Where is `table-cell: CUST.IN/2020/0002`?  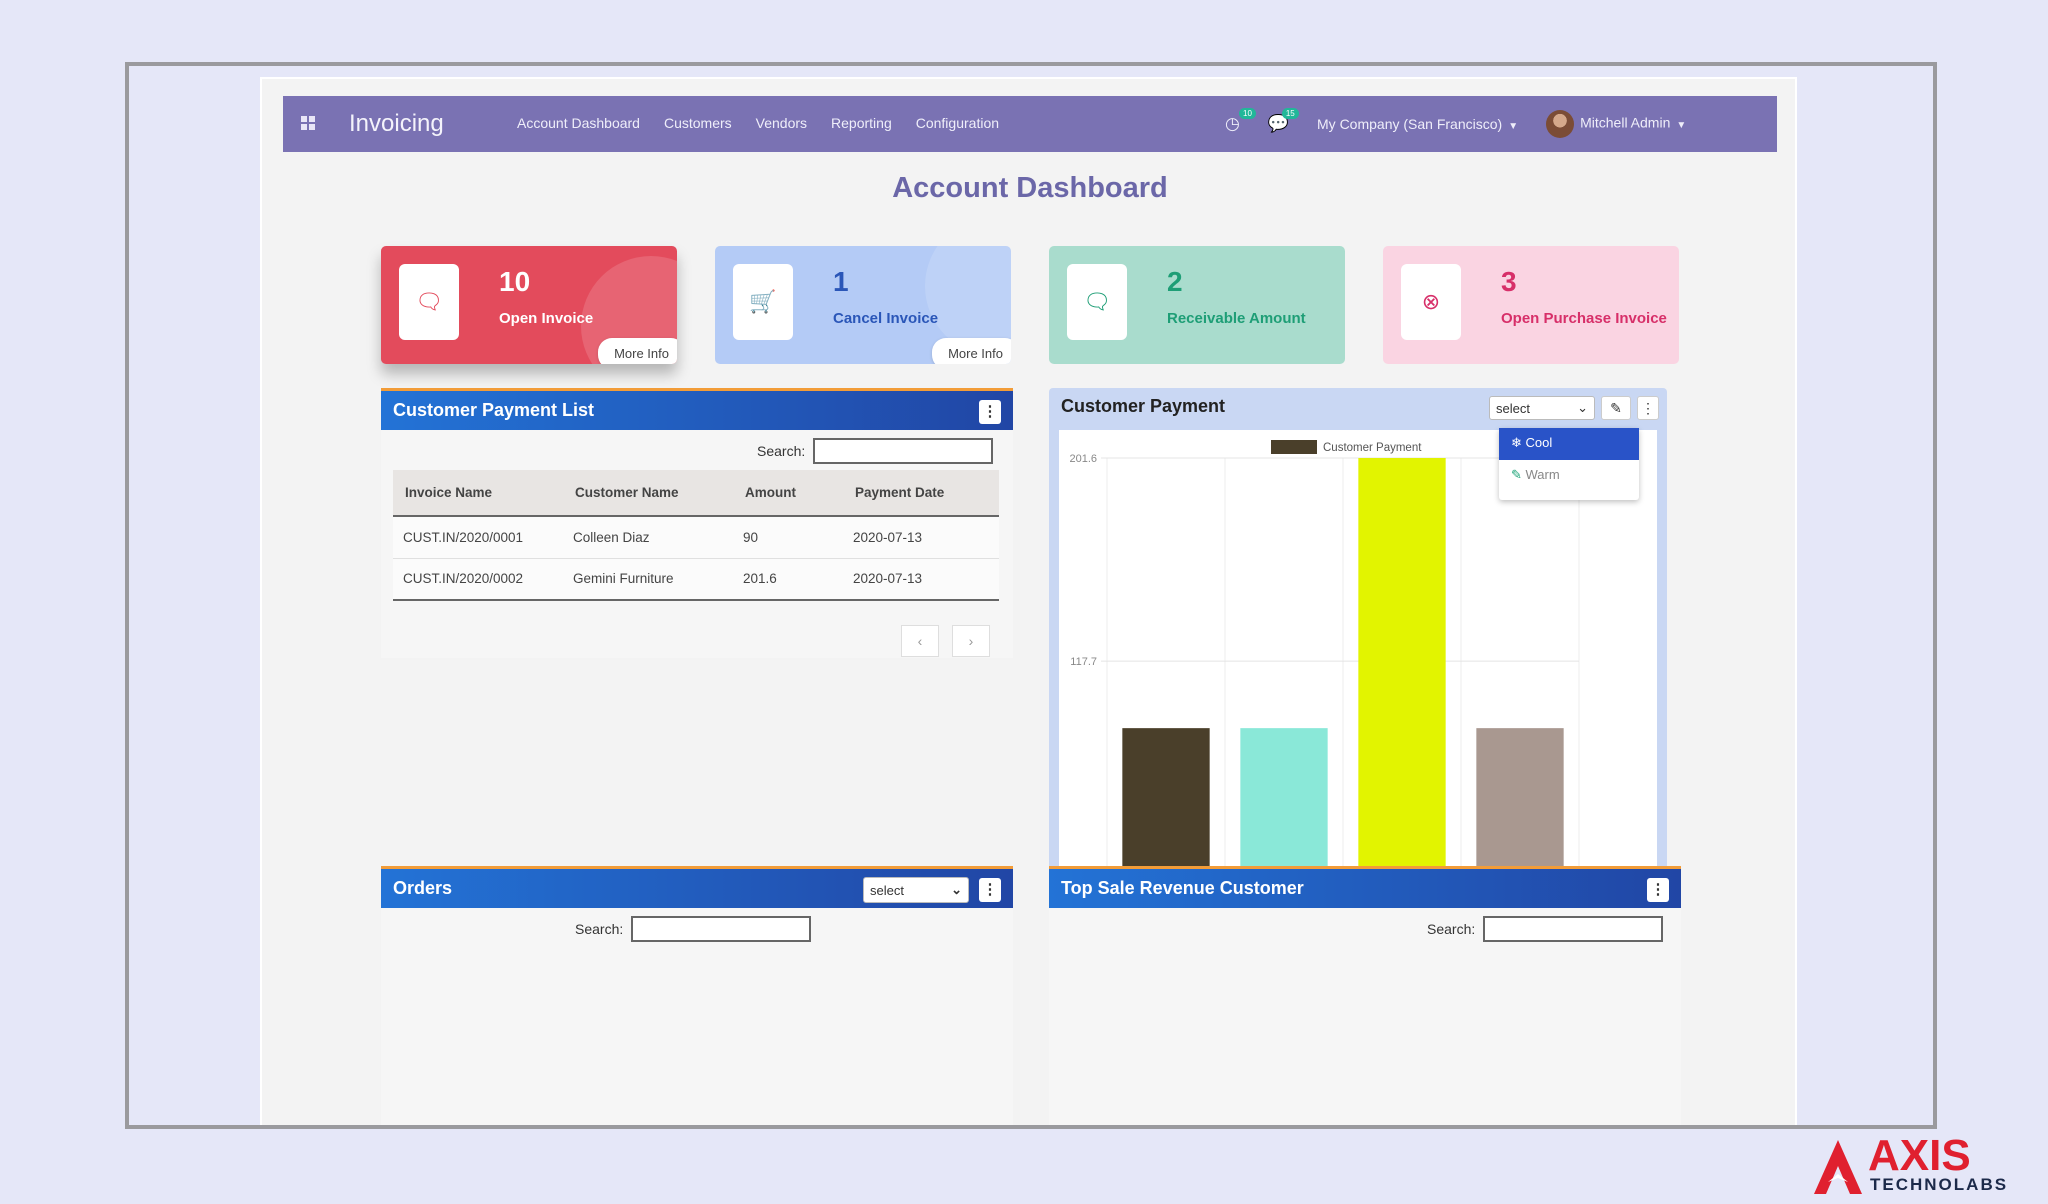 table-cell: CUST.IN/2020/0002 is located at coordinates (478, 579).